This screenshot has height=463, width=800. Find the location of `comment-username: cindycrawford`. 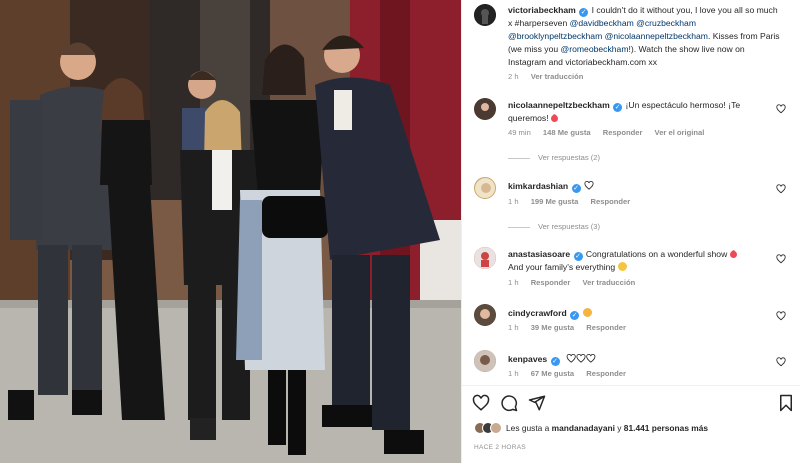

comment-username: cindycrawford is located at coordinates (537, 313).